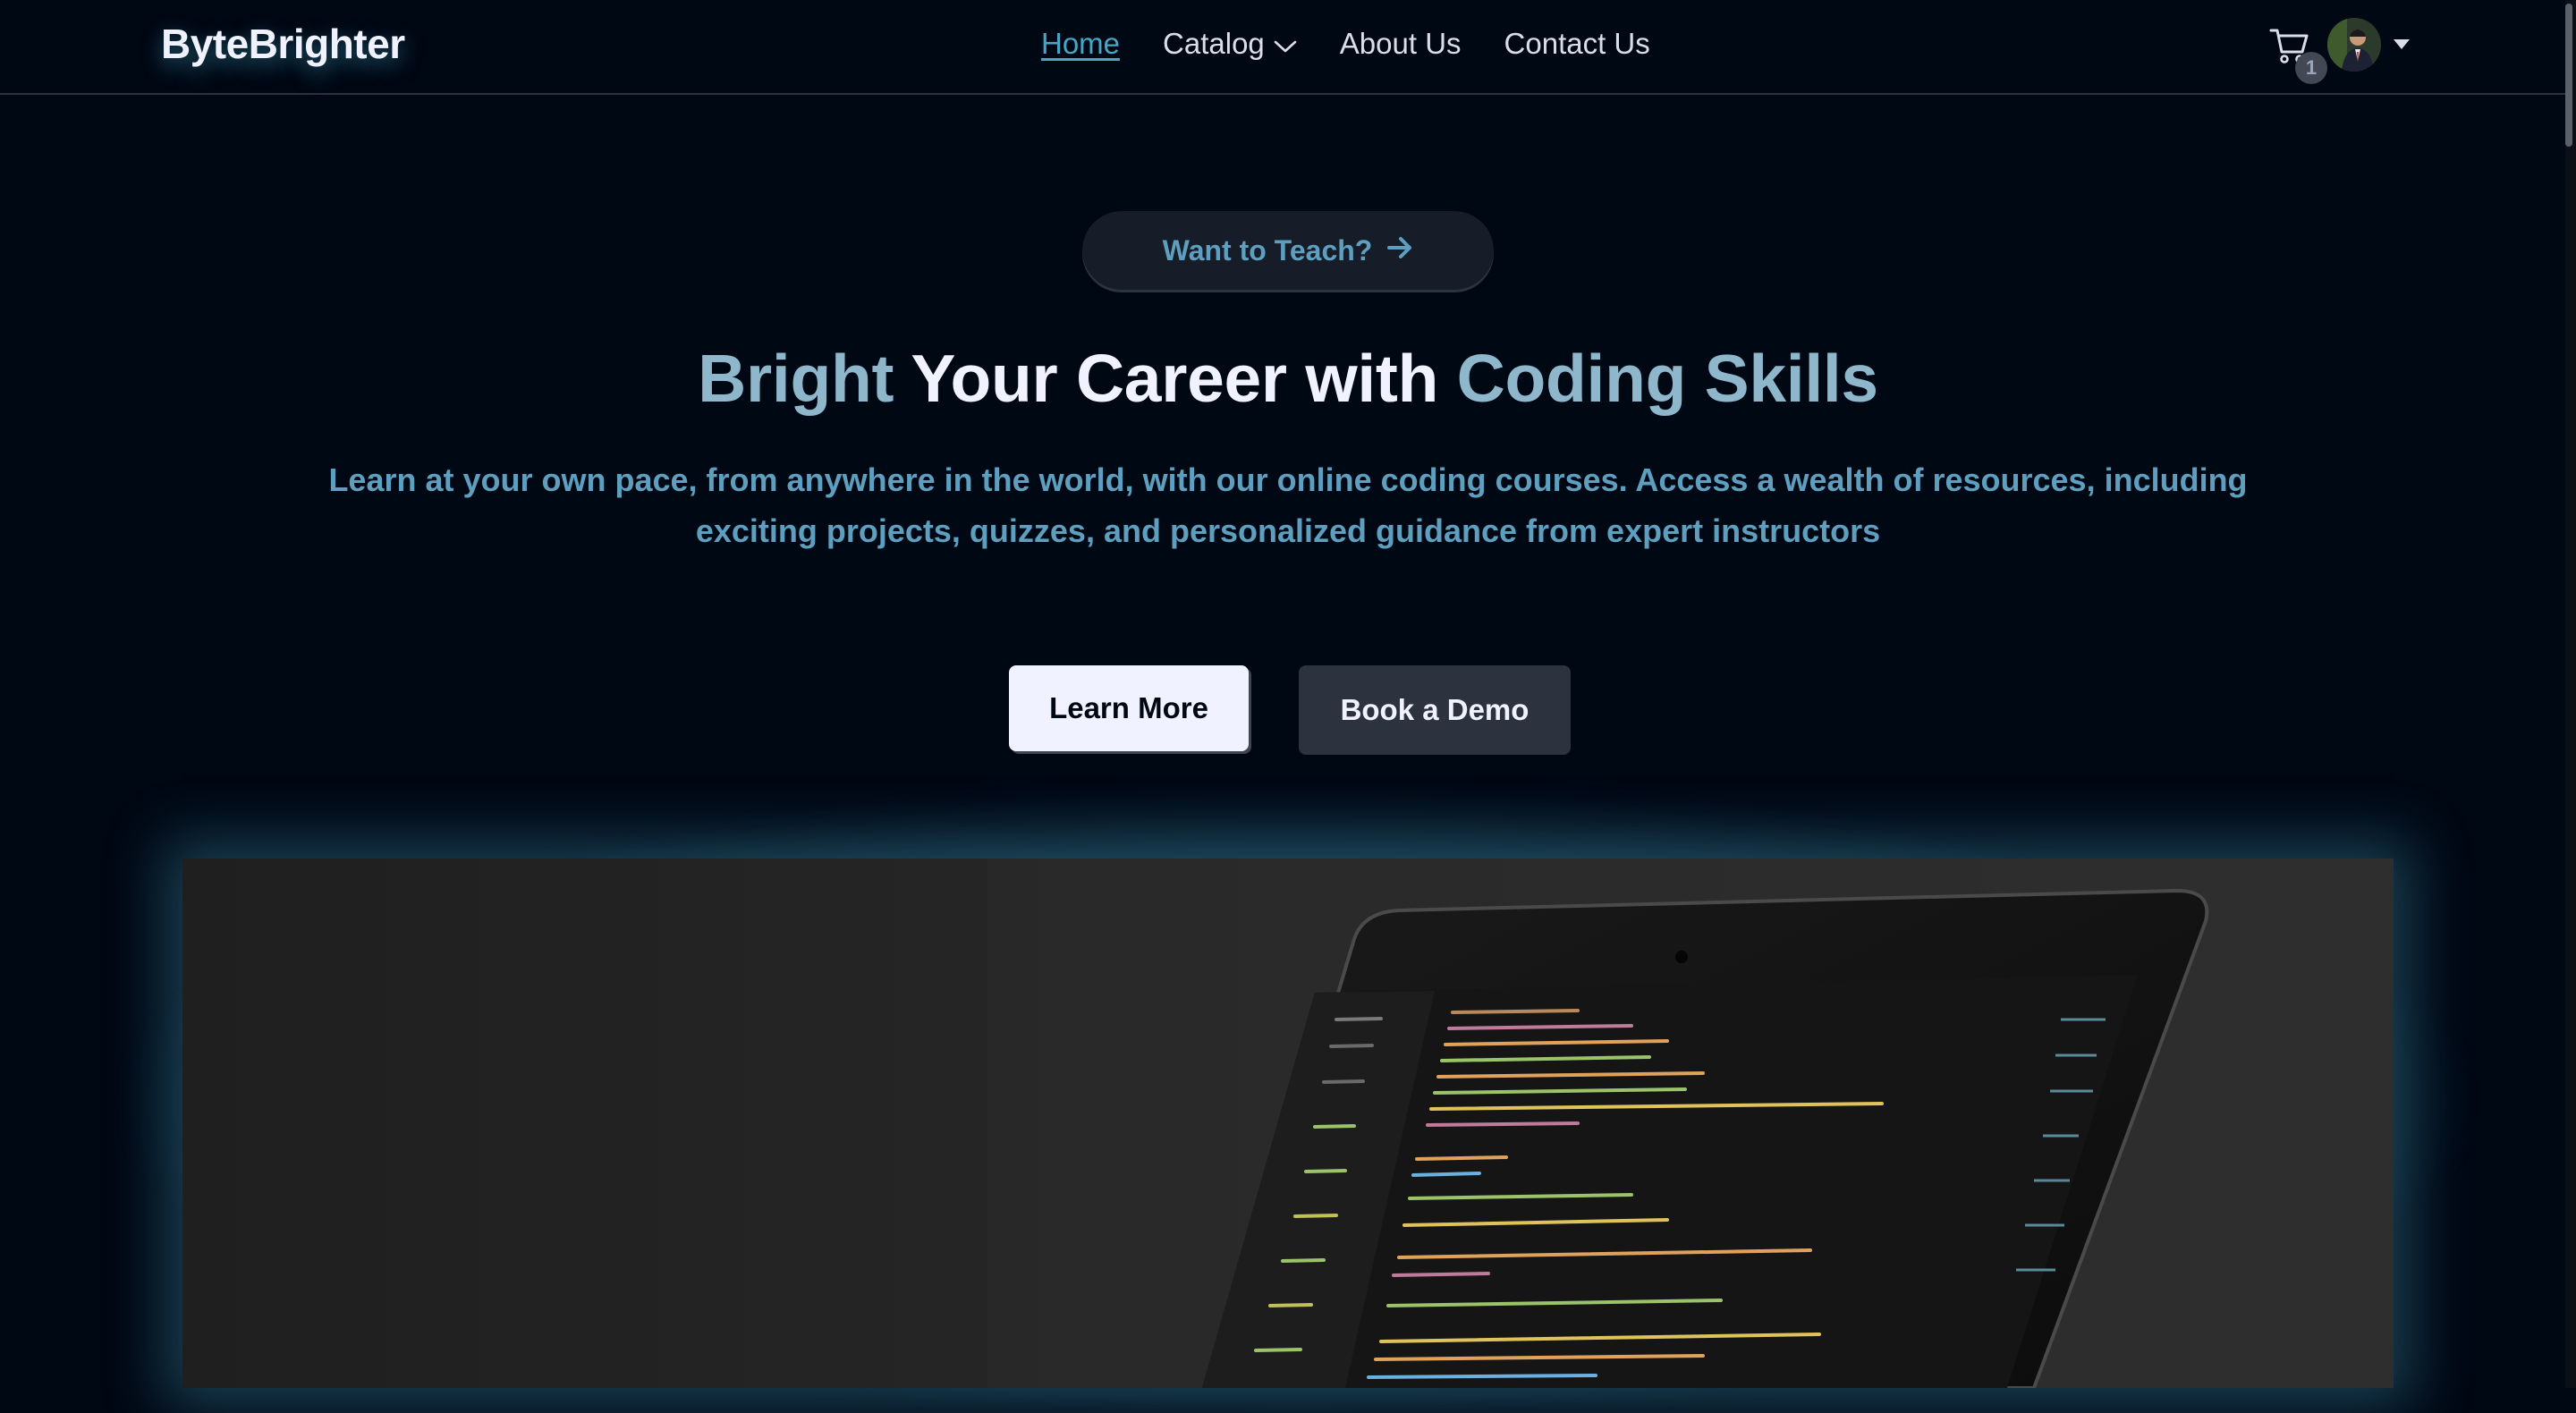 Image resolution: width=2576 pixels, height=1413 pixels. Describe the element at coordinates (1285, 44) in the screenshot. I see `chevron-down-icon` at that location.